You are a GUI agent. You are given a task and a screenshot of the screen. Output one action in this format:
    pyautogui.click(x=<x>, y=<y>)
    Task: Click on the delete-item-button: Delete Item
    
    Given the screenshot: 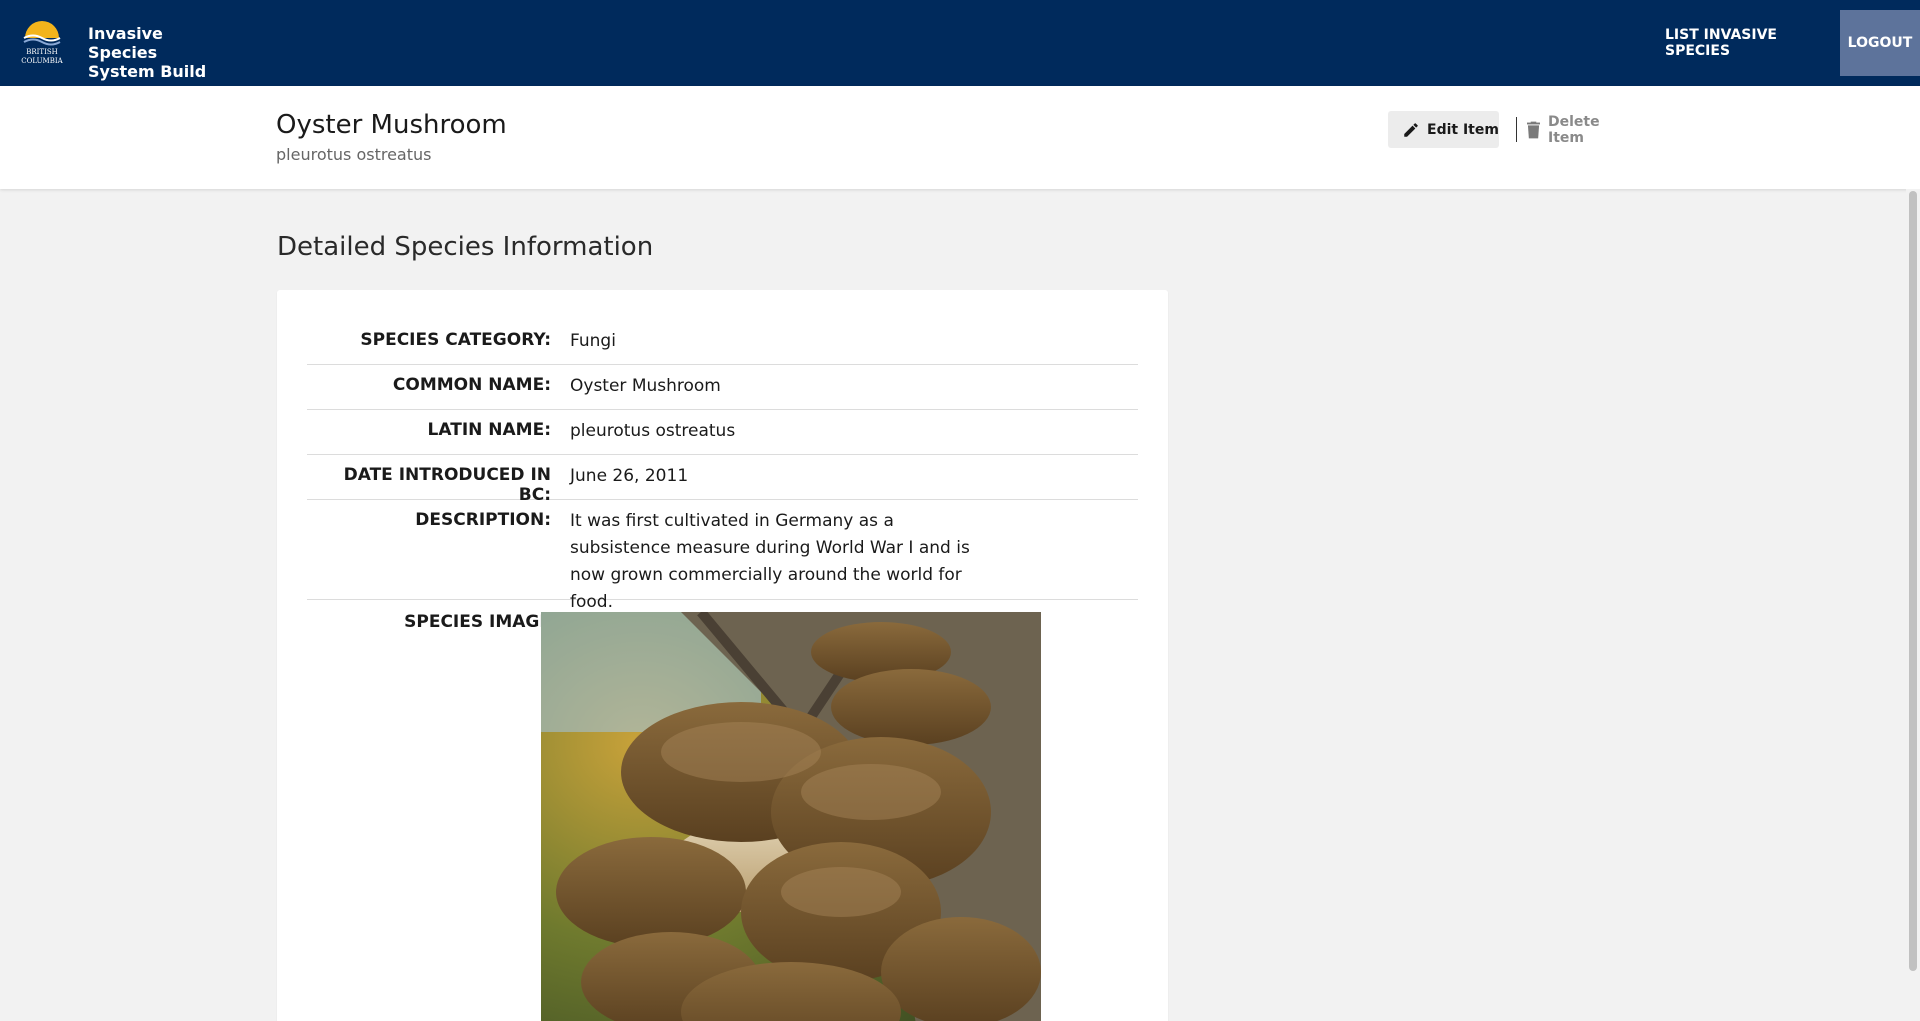 What is the action you would take?
    pyautogui.click(x=1579, y=129)
    